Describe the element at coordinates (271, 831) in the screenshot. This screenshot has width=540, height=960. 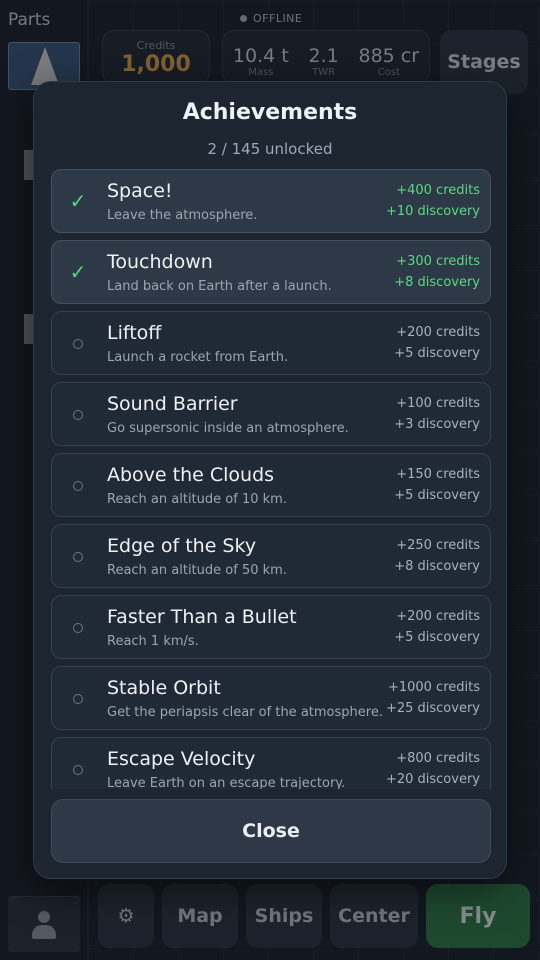
I see `close-button: Close` at that location.